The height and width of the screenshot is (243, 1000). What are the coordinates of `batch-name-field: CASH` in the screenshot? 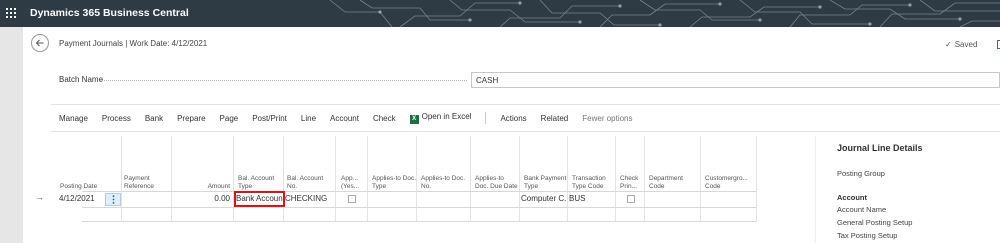 It's located at (735, 80).